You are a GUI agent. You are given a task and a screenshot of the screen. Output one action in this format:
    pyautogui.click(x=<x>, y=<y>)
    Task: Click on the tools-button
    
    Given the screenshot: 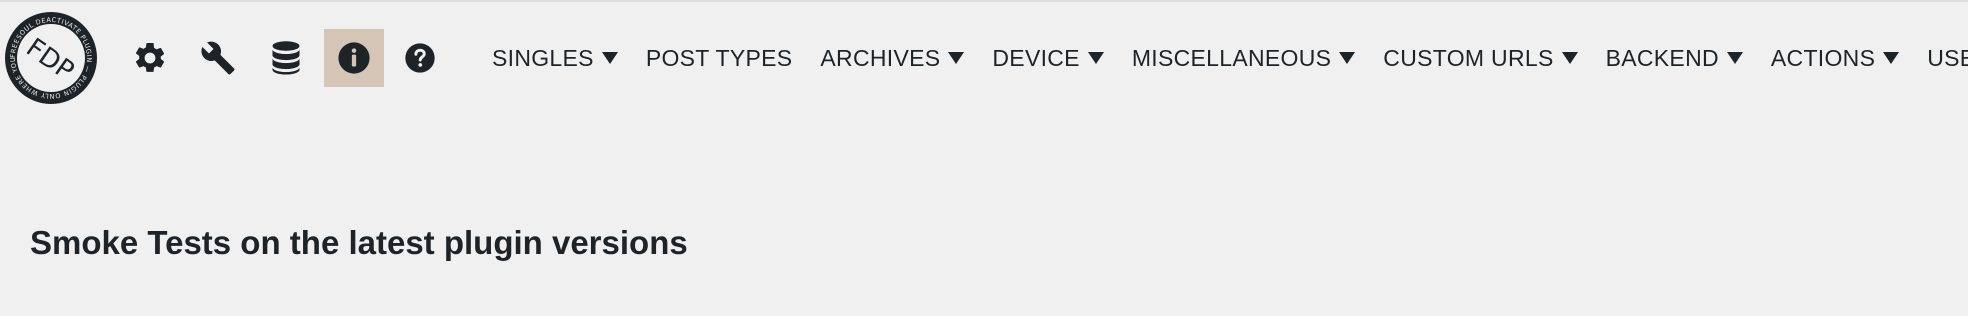 What is the action you would take?
    pyautogui.click(x=218, y=58)
    